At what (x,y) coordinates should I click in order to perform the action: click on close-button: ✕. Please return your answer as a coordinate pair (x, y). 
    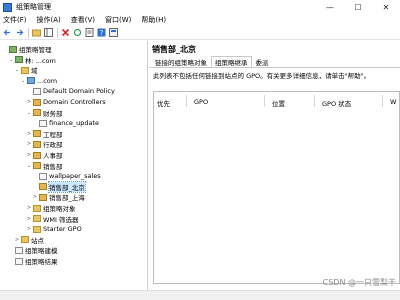
    Looking at the image, I should click on (386, 7).